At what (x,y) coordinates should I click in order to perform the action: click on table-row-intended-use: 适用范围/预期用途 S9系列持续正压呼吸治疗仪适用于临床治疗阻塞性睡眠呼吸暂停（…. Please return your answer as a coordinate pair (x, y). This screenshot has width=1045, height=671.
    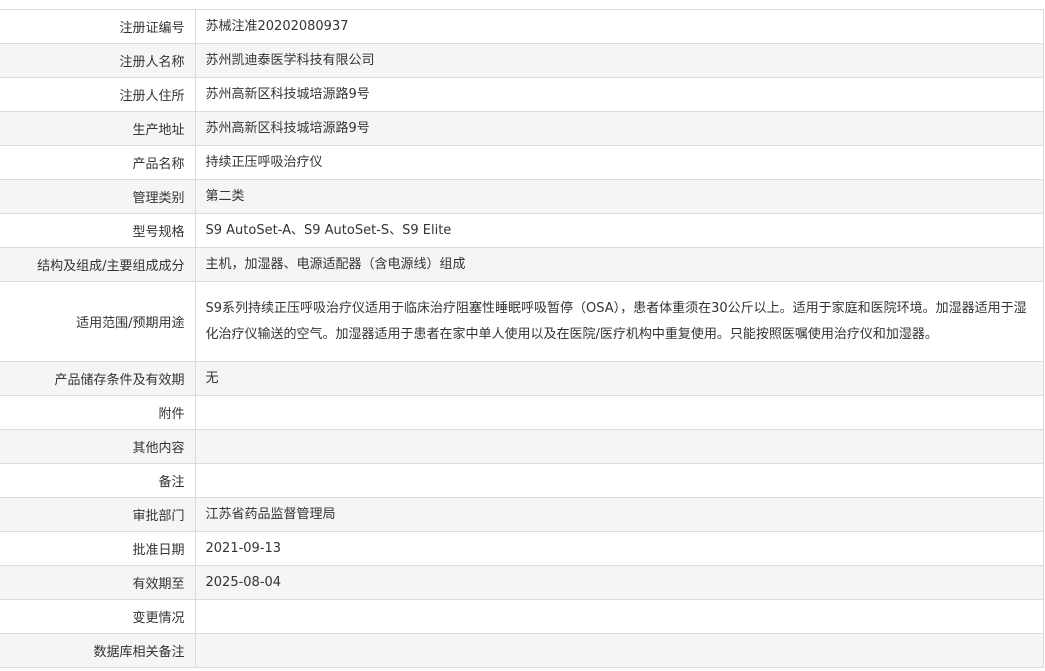
    Looking at the image, I should click on (522, 321).